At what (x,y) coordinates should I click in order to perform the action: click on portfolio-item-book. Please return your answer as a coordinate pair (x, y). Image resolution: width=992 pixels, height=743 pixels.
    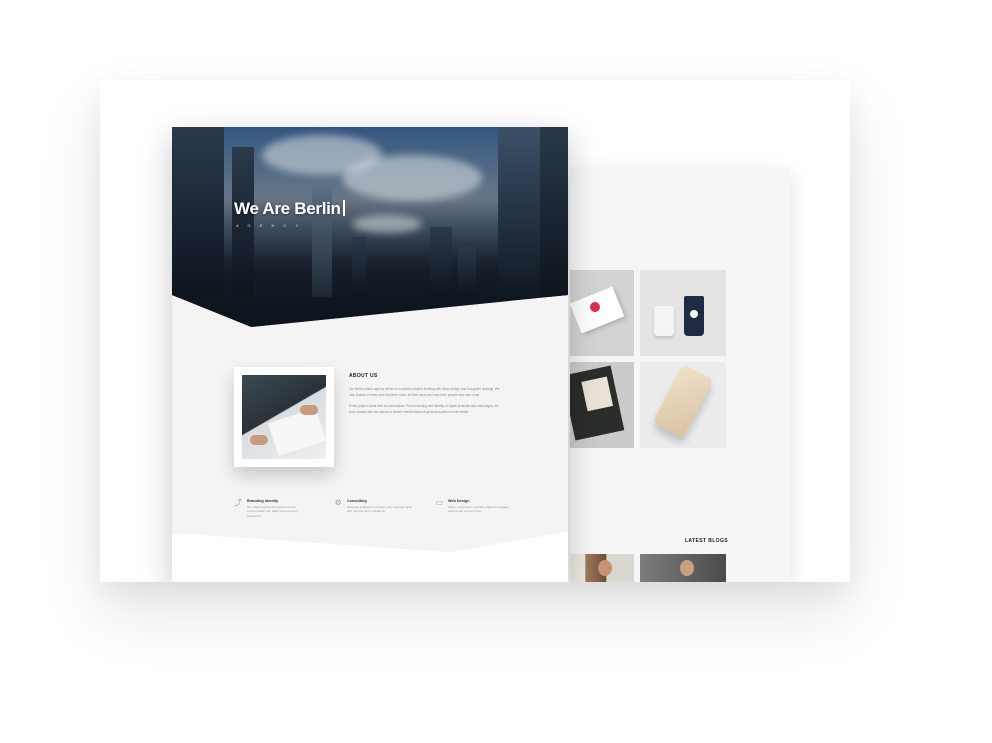
    Looking at the image, I should click on (602, 313).